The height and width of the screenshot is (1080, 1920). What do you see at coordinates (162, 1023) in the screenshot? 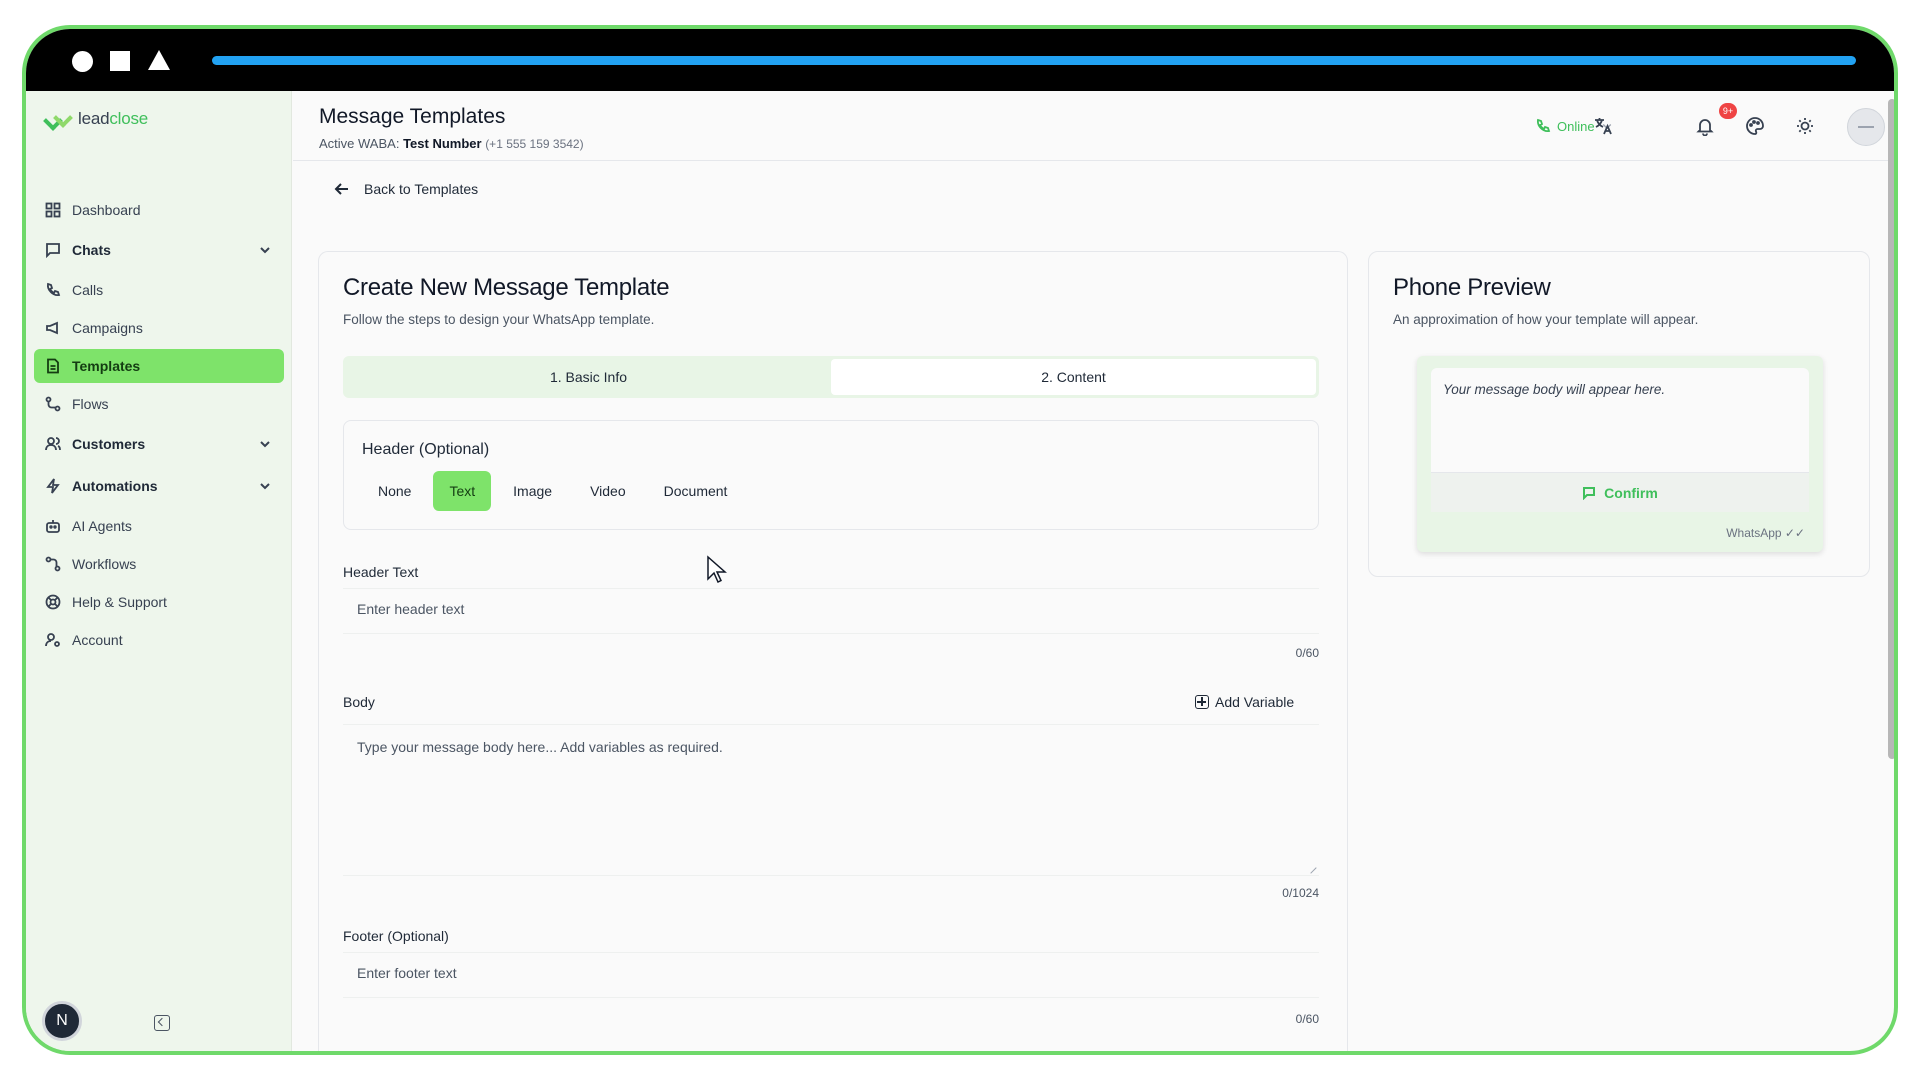
I see `collapse-sidebar-icon` at bounding box center [162, 1023].